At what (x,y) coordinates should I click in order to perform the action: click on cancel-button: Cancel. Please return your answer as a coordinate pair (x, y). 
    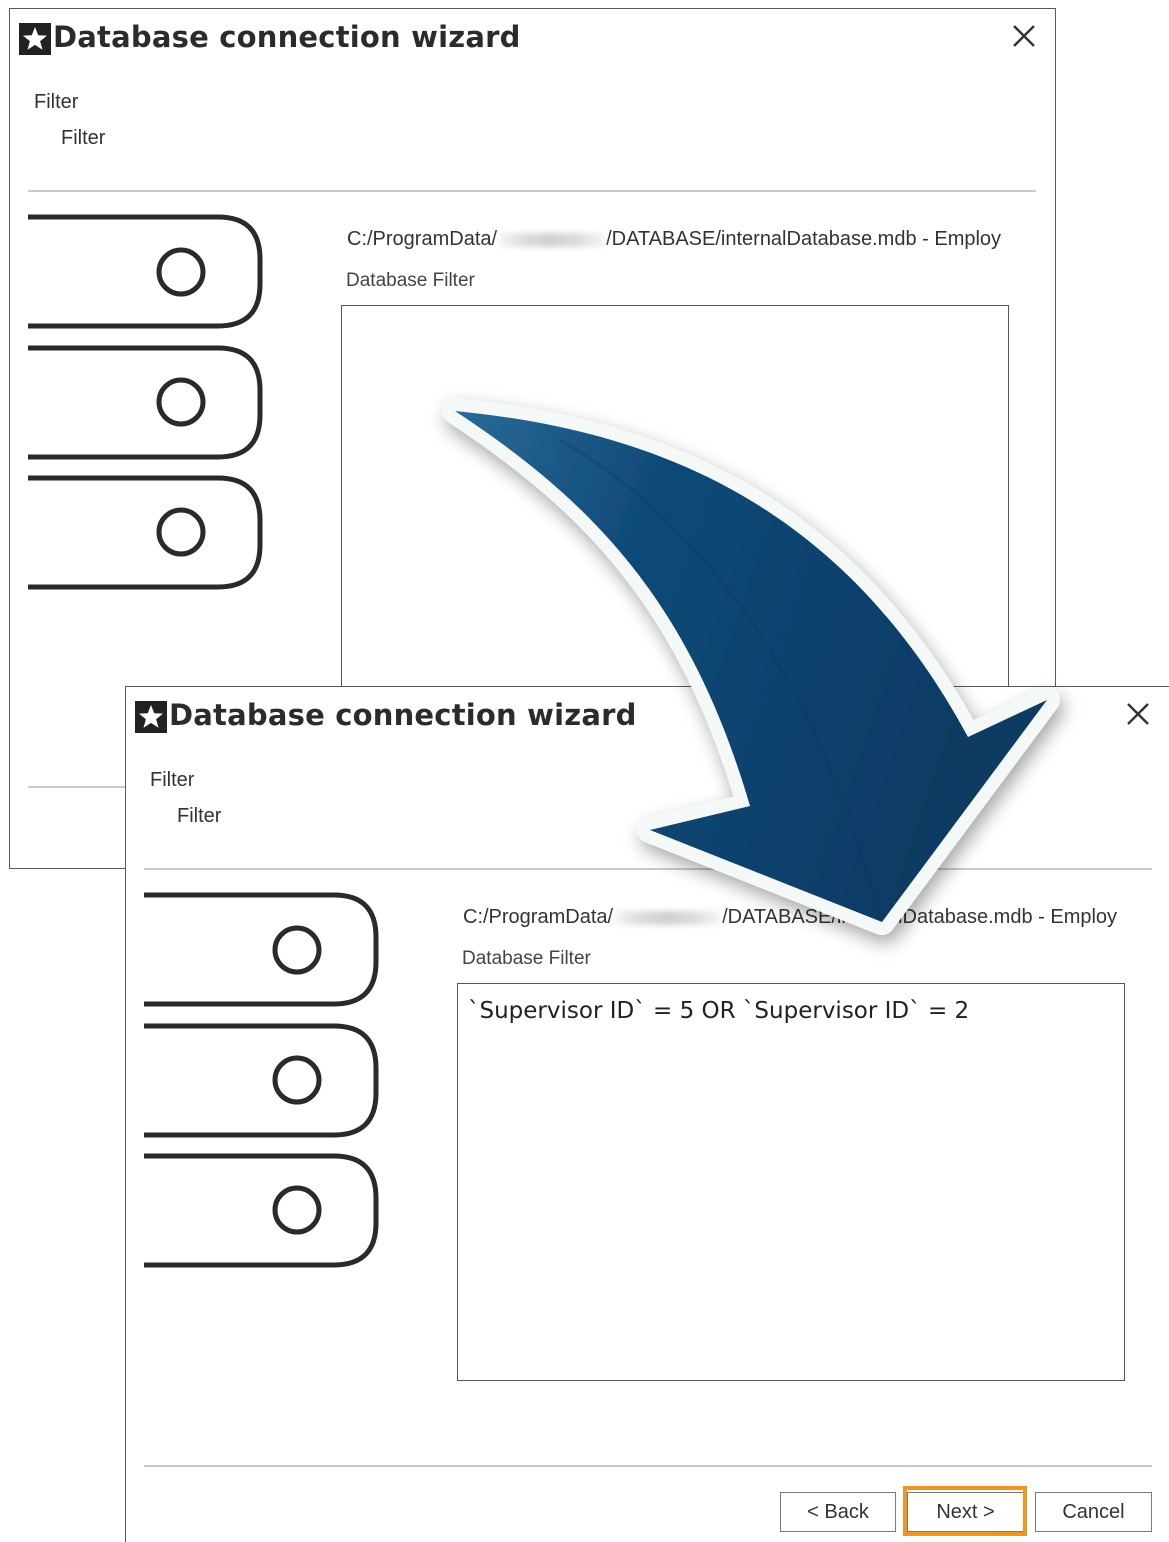
    Looking at the image, I should click on (1093, 1512).